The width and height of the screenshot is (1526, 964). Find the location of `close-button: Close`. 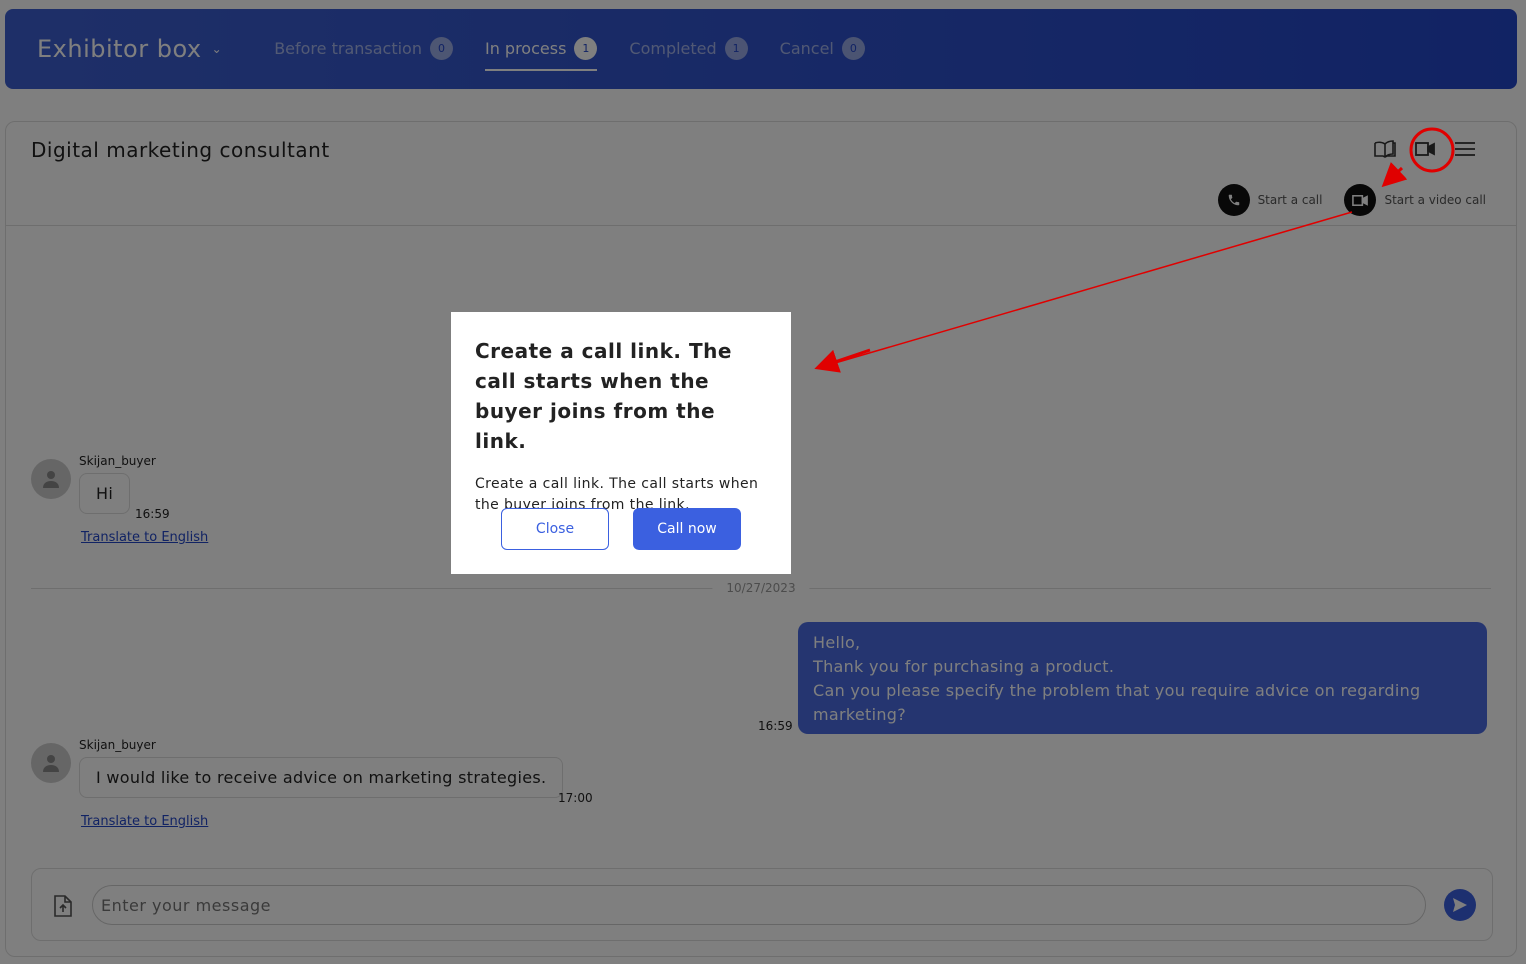

close-button: Close is located at coordinates (555, 529).